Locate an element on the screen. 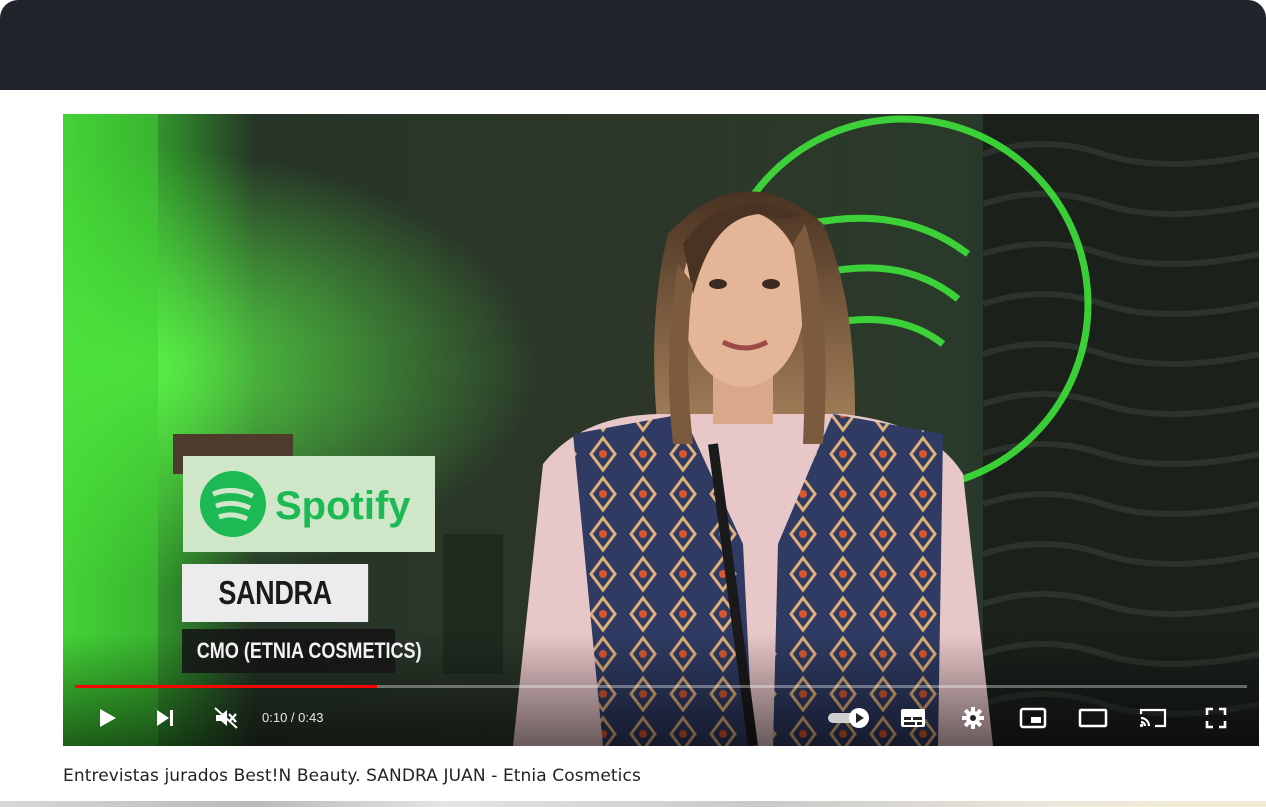 The width and height of the screenshot is (1266, 807). cast-button is located at coordinates (1153, 718).